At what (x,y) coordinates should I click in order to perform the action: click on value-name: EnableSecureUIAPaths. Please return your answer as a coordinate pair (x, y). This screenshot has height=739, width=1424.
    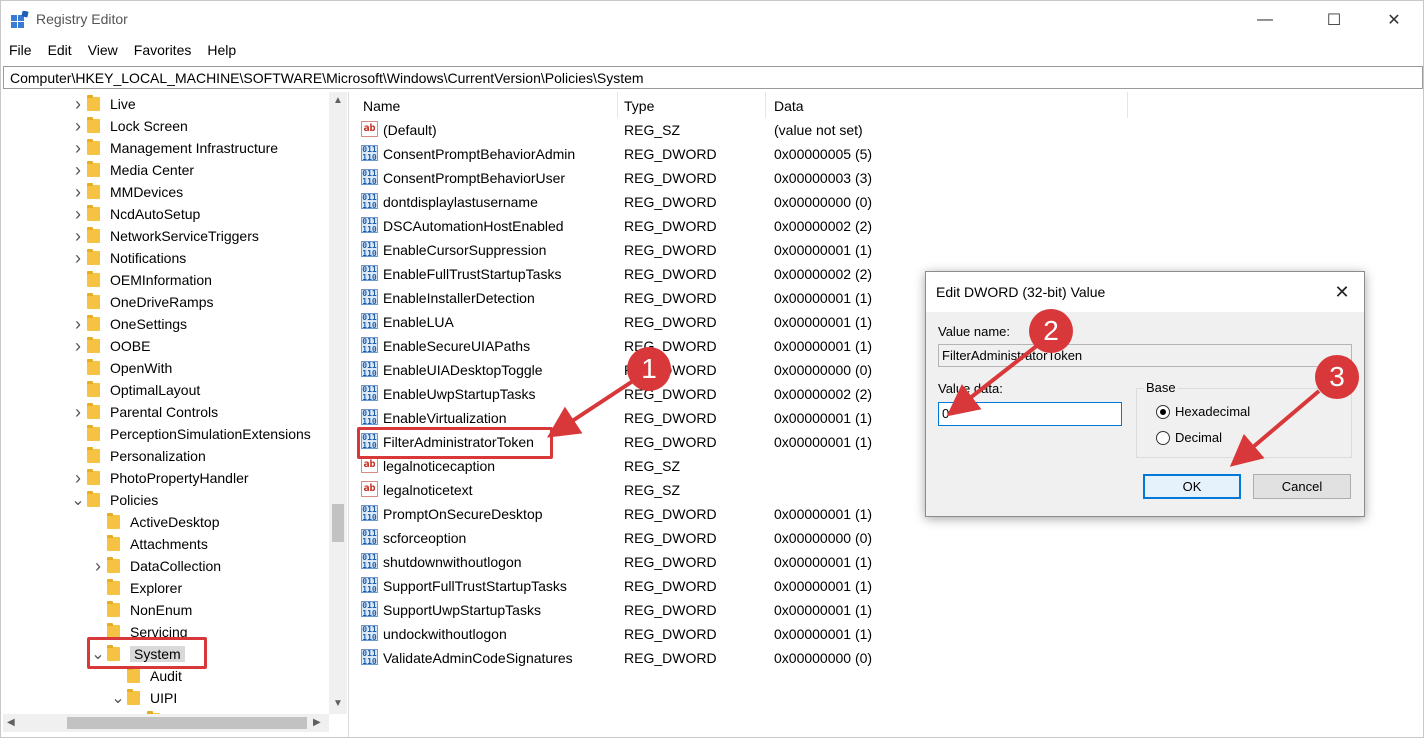
    Looking at the image, I should click on (456, 346).